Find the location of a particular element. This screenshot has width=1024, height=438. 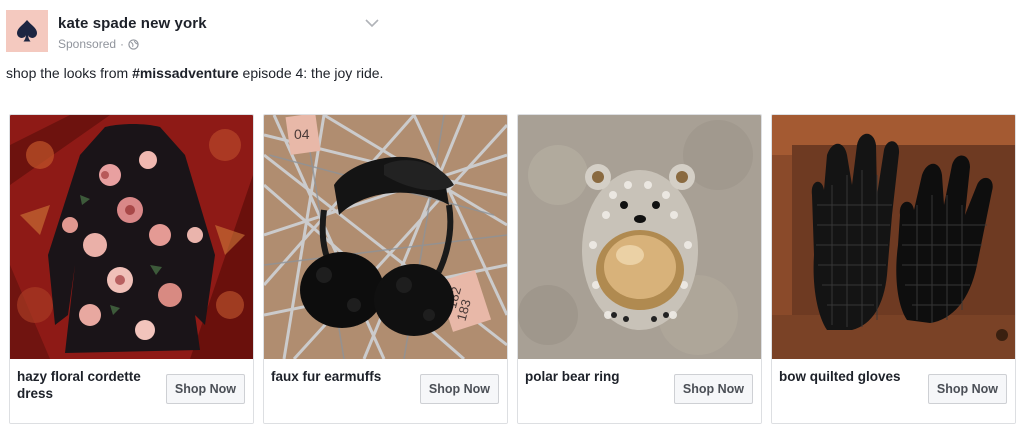

globe-icon is located at coordinates (133, 44).